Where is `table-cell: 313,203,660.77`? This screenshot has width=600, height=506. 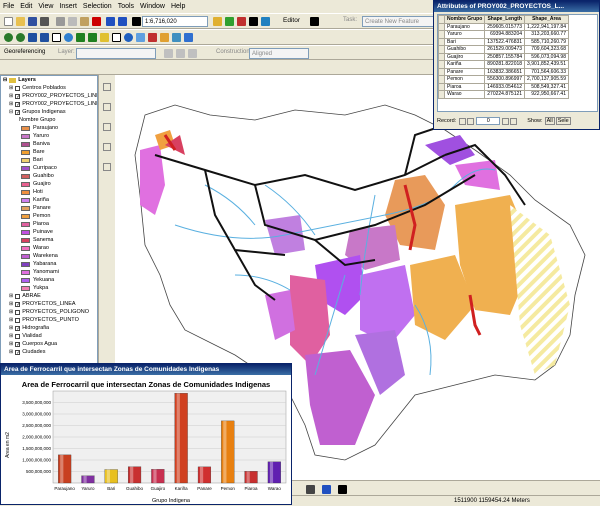 table-cell: 313,203,660.77 is located at coordinates (546, 34).